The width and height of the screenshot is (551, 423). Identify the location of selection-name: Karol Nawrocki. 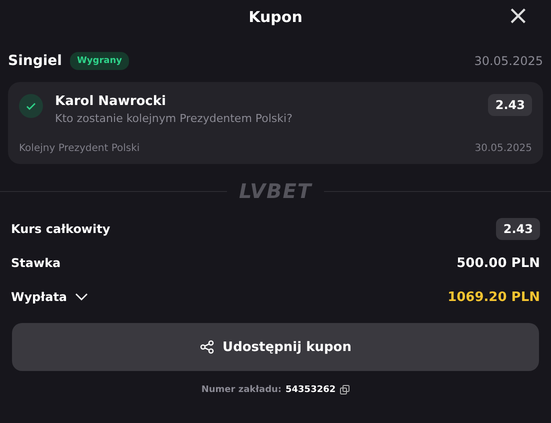
(111, 101).